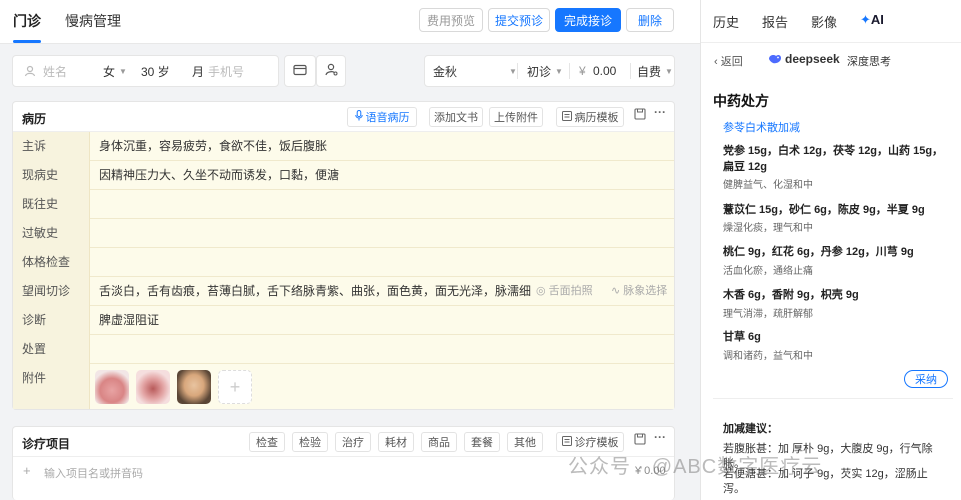 This screenshot has height=500, width=961. What do you see at coordinates (51, 320) in the screenshot?
I see `row-label: 诊断` at bounding box center [51, 320].